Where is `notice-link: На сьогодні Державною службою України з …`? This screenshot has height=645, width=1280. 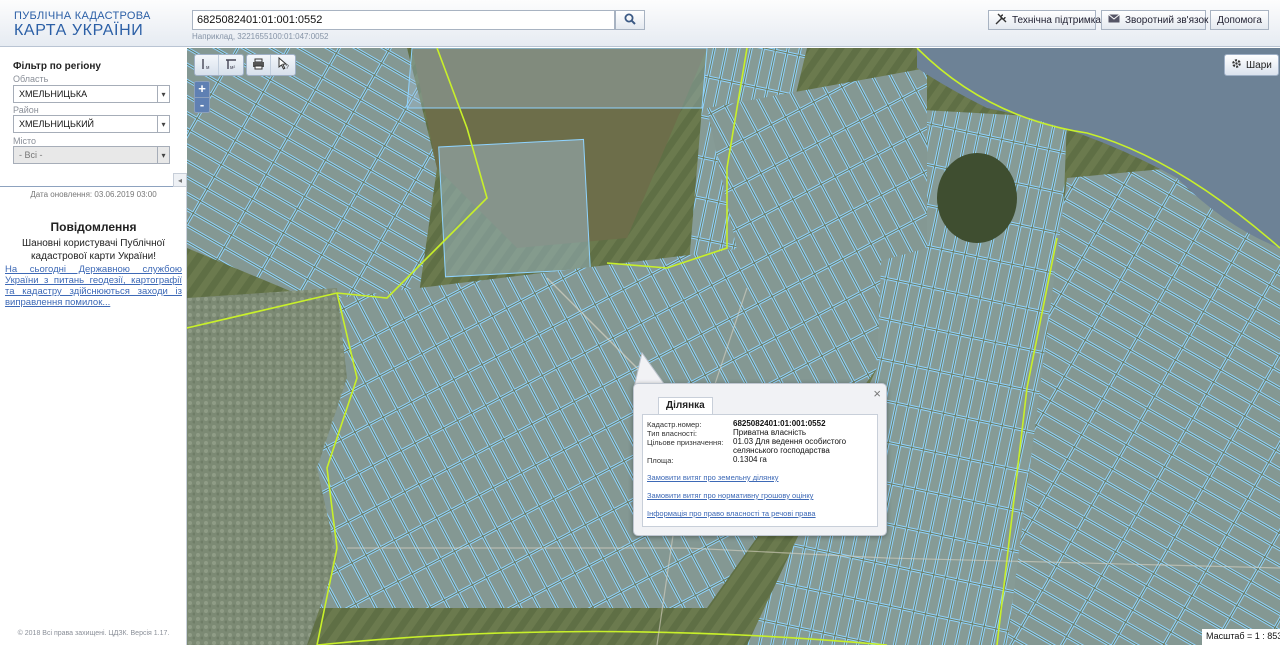
notice-link: На сьогодні Державною службою України з … is located at coordinates (93, 286).